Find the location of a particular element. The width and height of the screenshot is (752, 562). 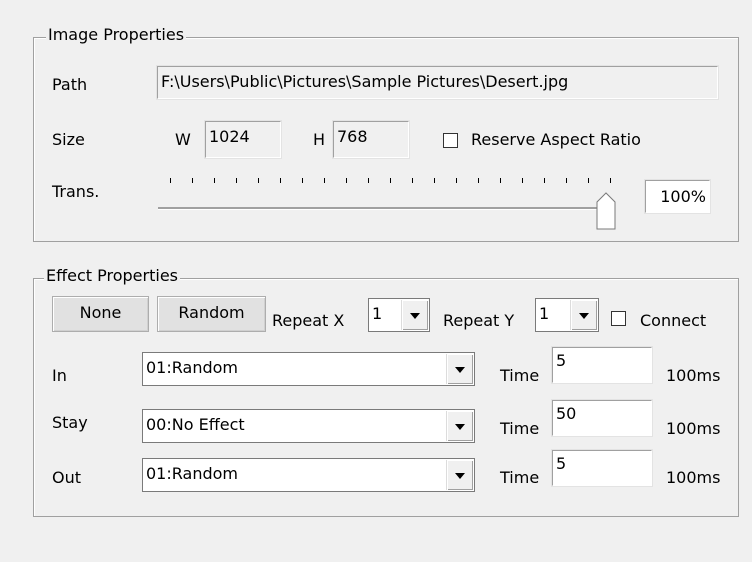

size-label: Size is located at coordinates (68, 139).